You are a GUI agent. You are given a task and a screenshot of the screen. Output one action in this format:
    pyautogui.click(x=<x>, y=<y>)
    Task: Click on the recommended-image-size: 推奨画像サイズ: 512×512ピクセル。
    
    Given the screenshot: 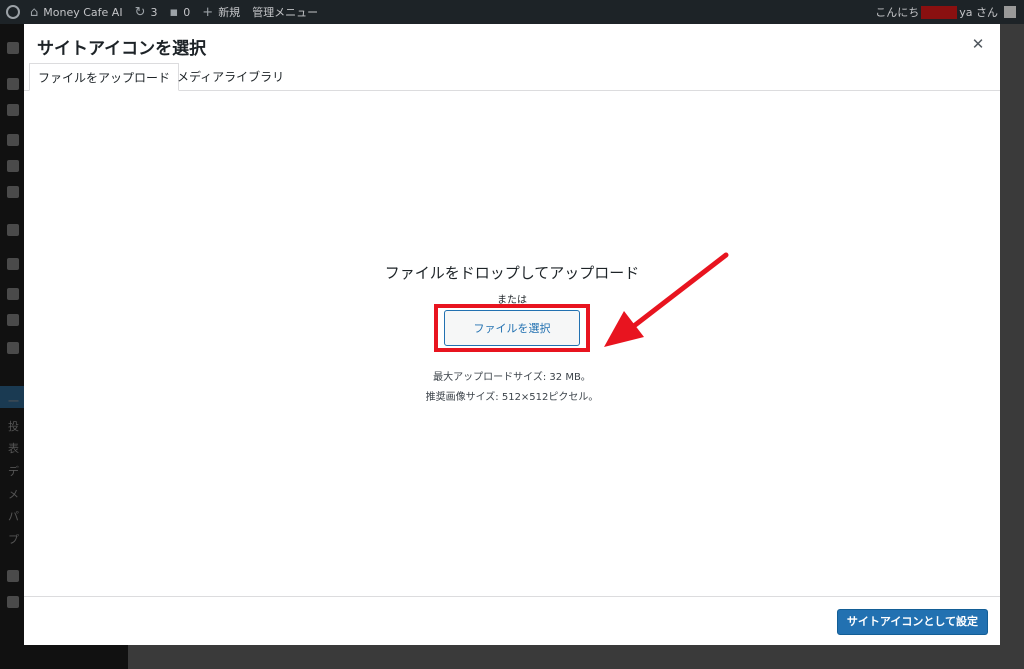 What is the action you would take?
    pyautogui.click(x=512, y=397)
    